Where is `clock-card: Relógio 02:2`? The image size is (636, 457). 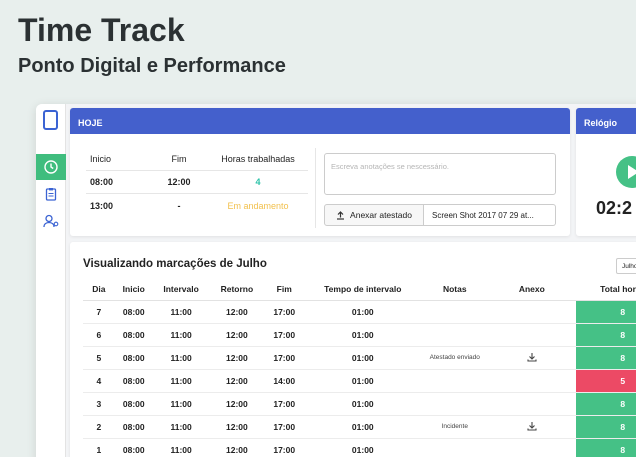
clock-card: Relógio 02:2 is located at coordinates (606, 172).